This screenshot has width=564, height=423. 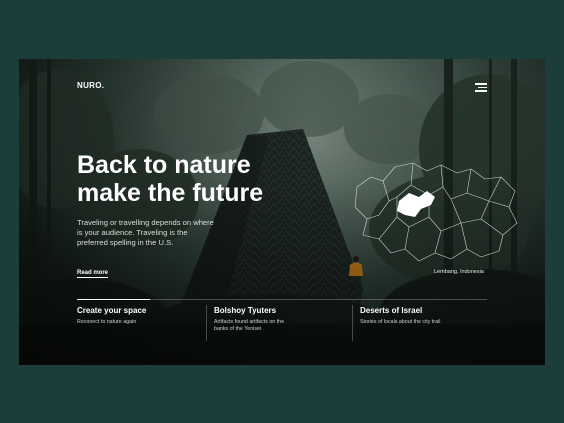 I want to click on card-title: Create your space, so click(x=112, y=310).